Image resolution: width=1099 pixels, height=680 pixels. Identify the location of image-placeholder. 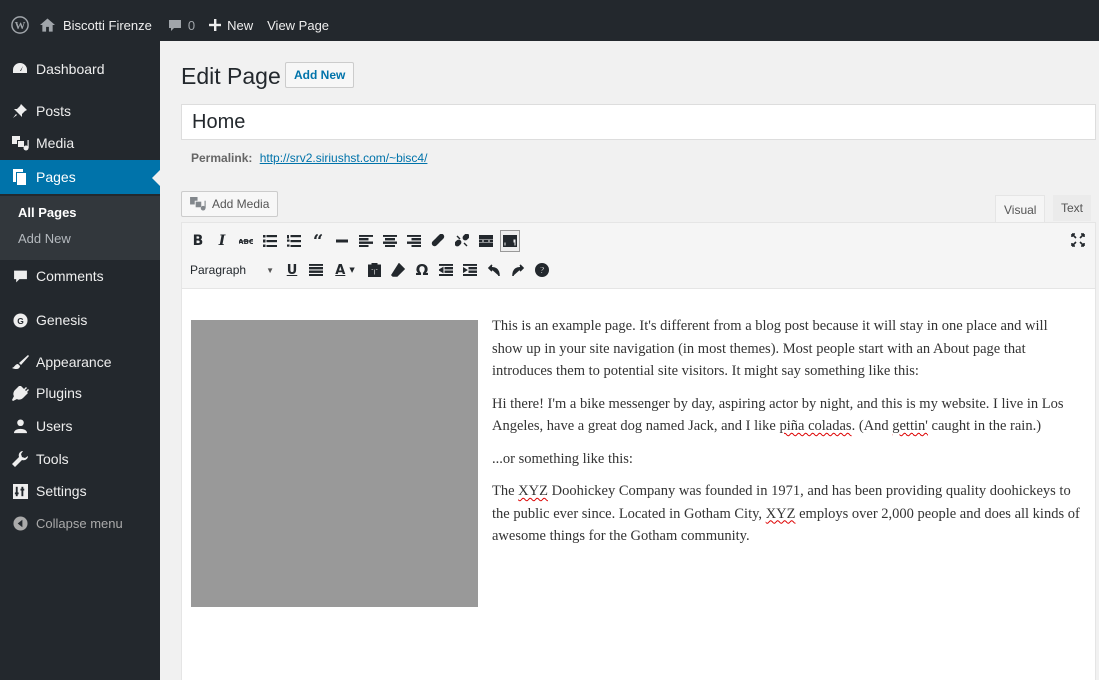
(334, 463).